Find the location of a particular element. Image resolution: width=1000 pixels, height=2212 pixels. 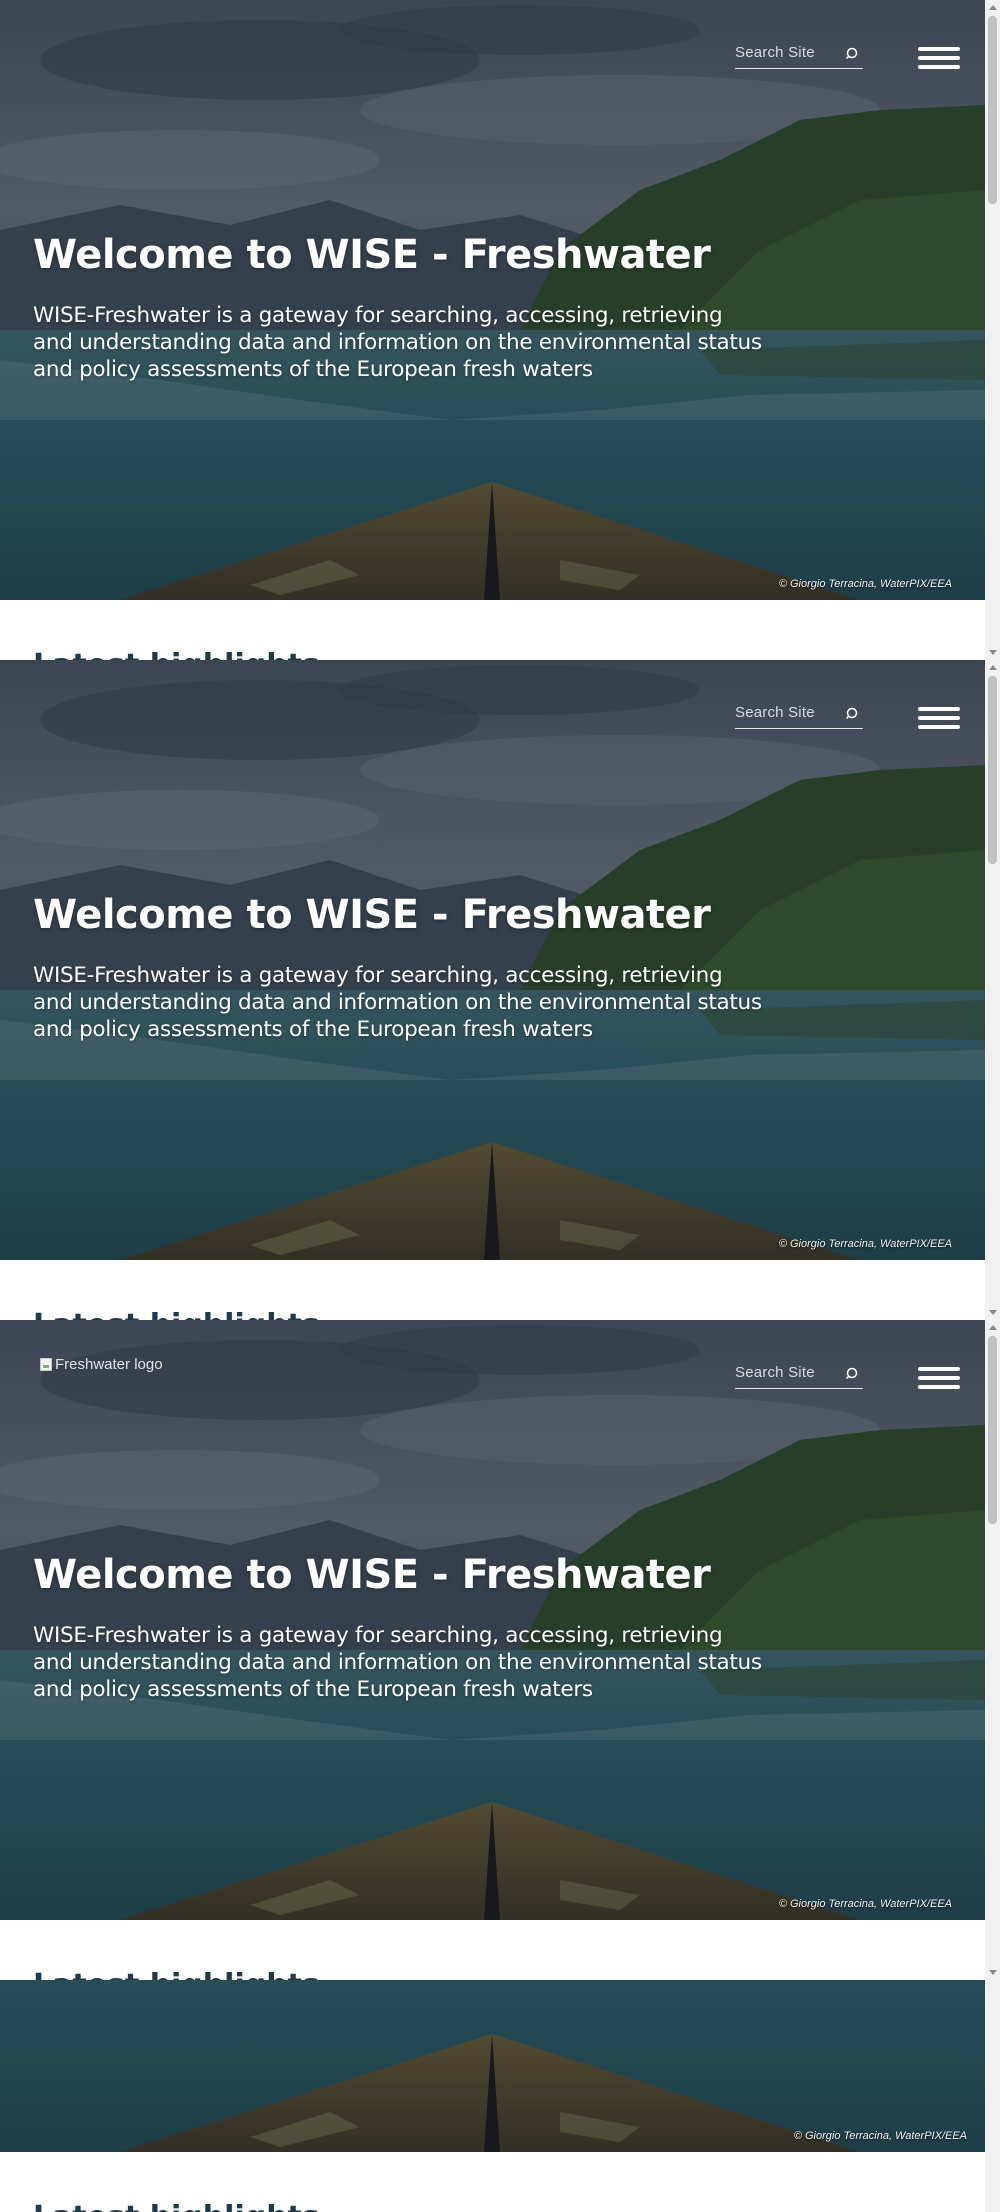

broken-image-icon is located at coordinates (46, 1364).